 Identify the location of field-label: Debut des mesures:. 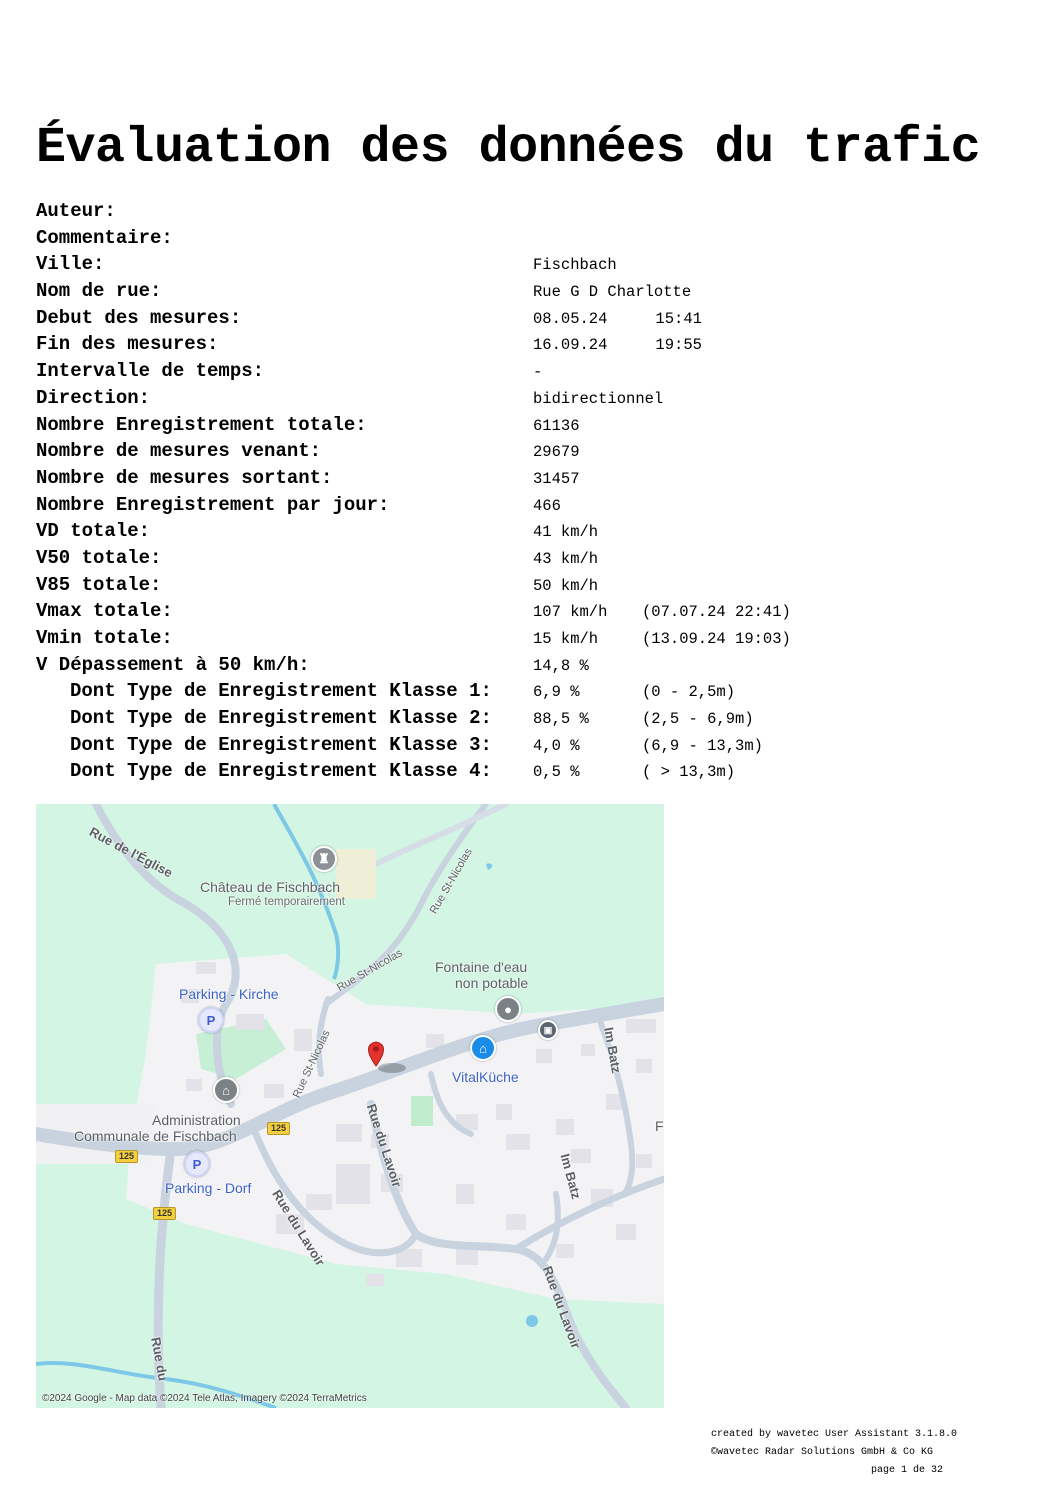
(139, 317).